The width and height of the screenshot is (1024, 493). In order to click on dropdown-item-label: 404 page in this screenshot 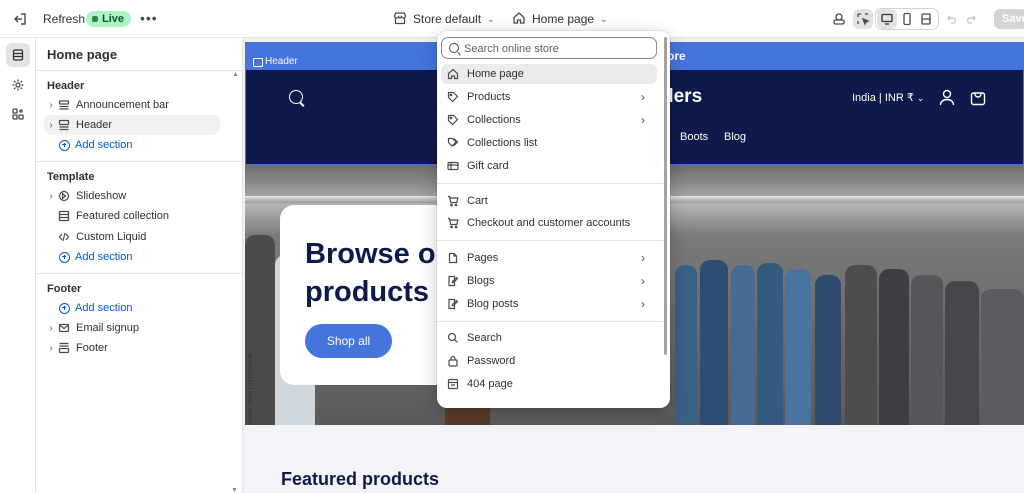, I will do `click(490, 384)`.